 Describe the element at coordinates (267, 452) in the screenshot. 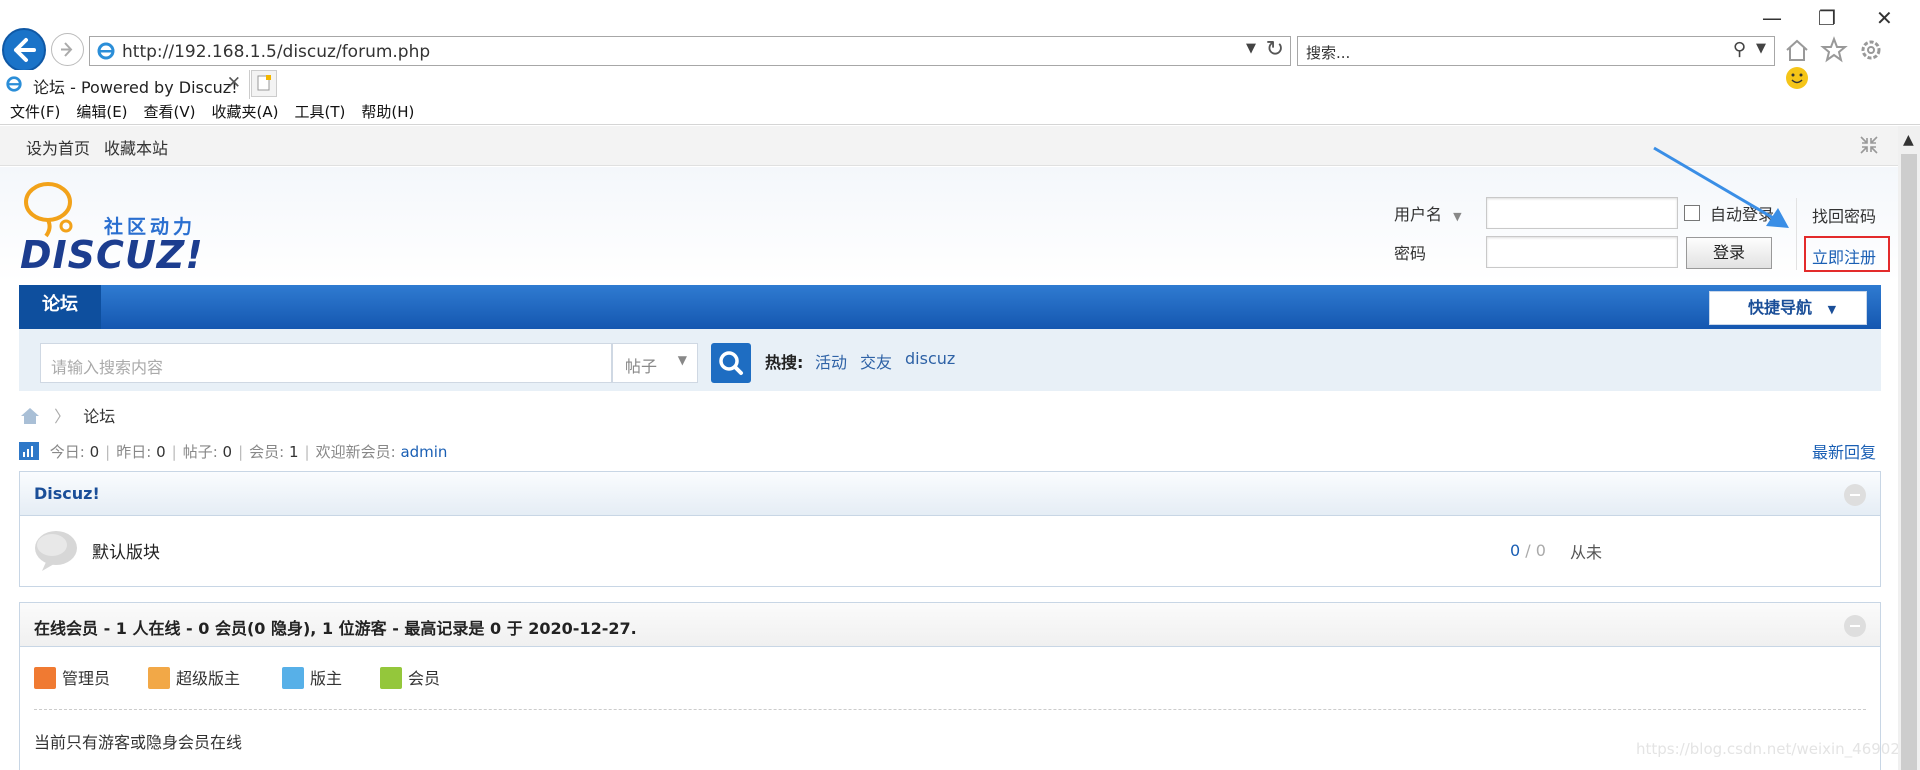

I see `members-label: 会员:` at that location.